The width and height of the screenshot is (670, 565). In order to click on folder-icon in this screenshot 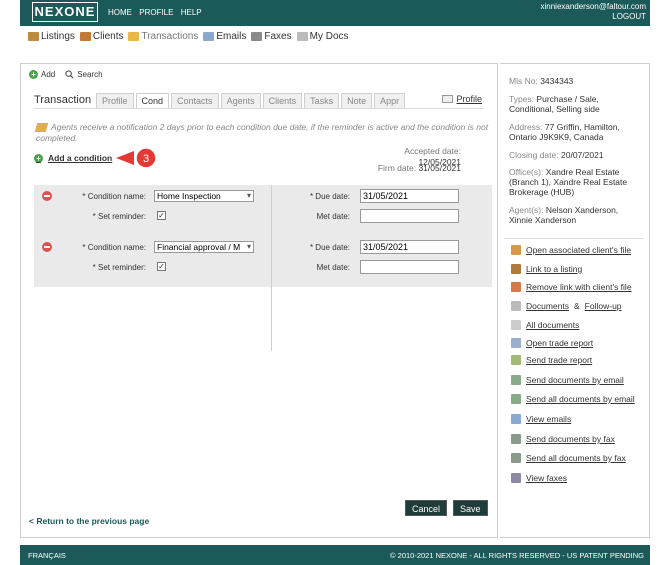, I will do `click(134, 36)`.